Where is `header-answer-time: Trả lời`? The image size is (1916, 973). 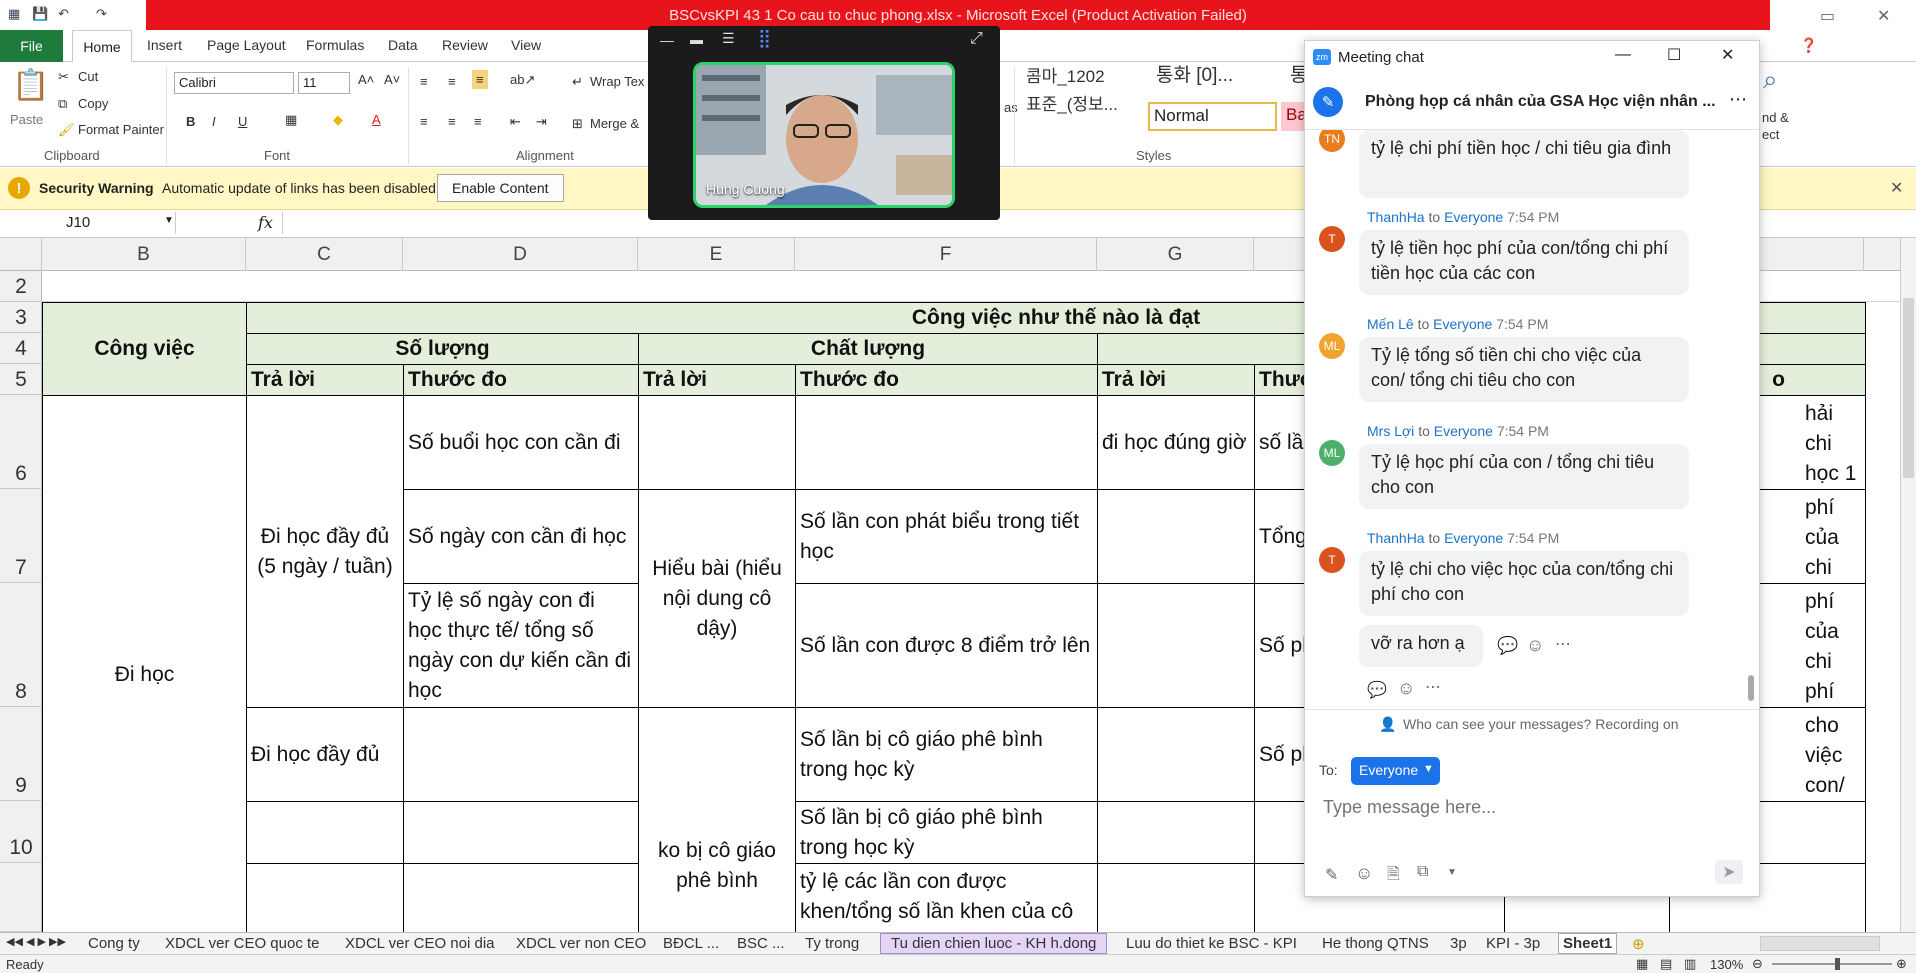
header-answer-time: Trả lời is located at coordinates (1176, 380).